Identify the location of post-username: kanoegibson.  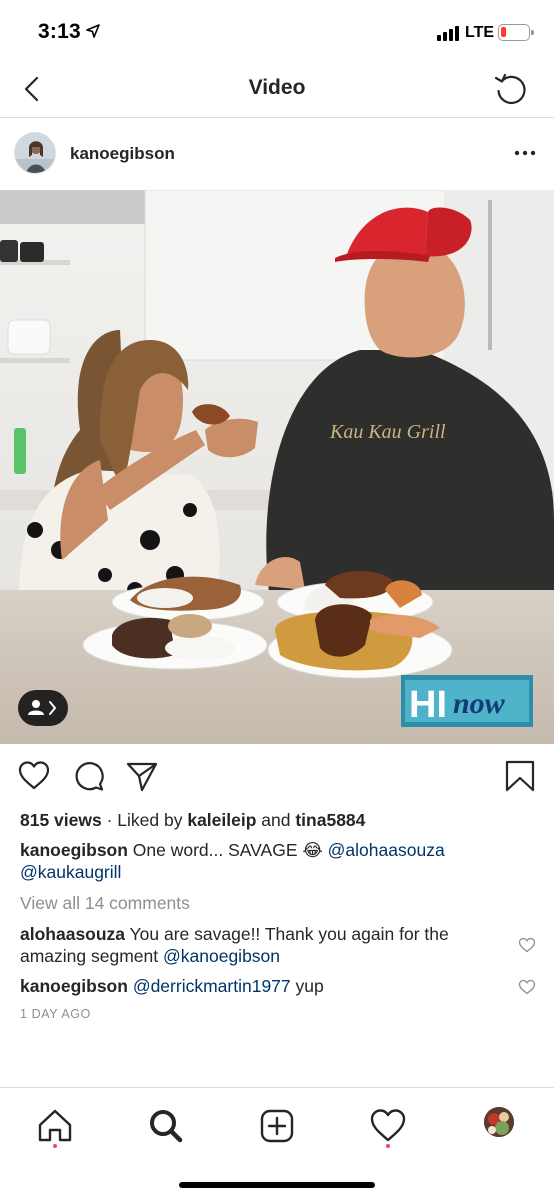
(122, 154).